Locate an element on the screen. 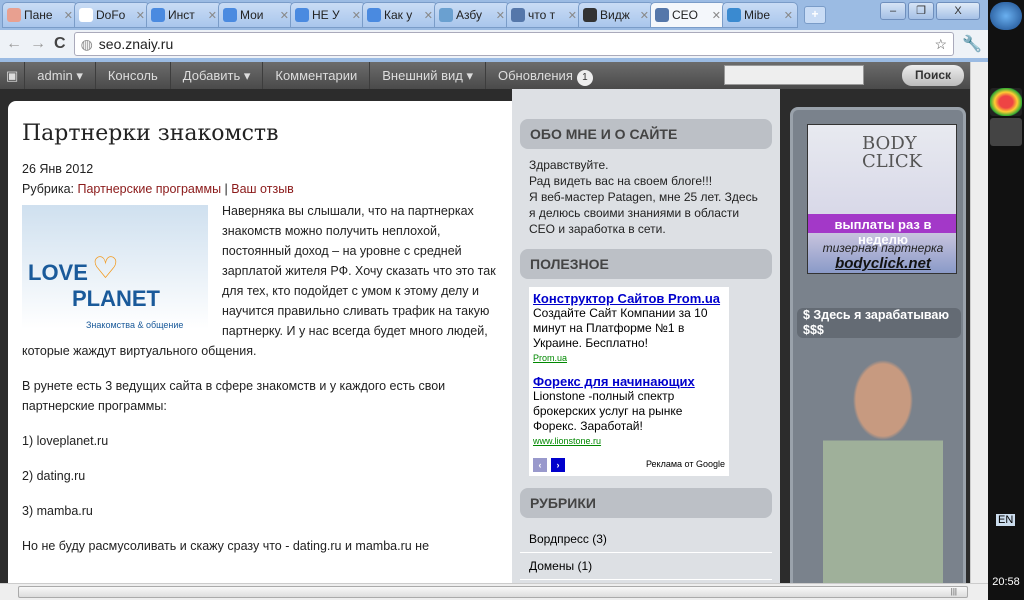  tab-title: Инст is located at coordinates (181, 15).